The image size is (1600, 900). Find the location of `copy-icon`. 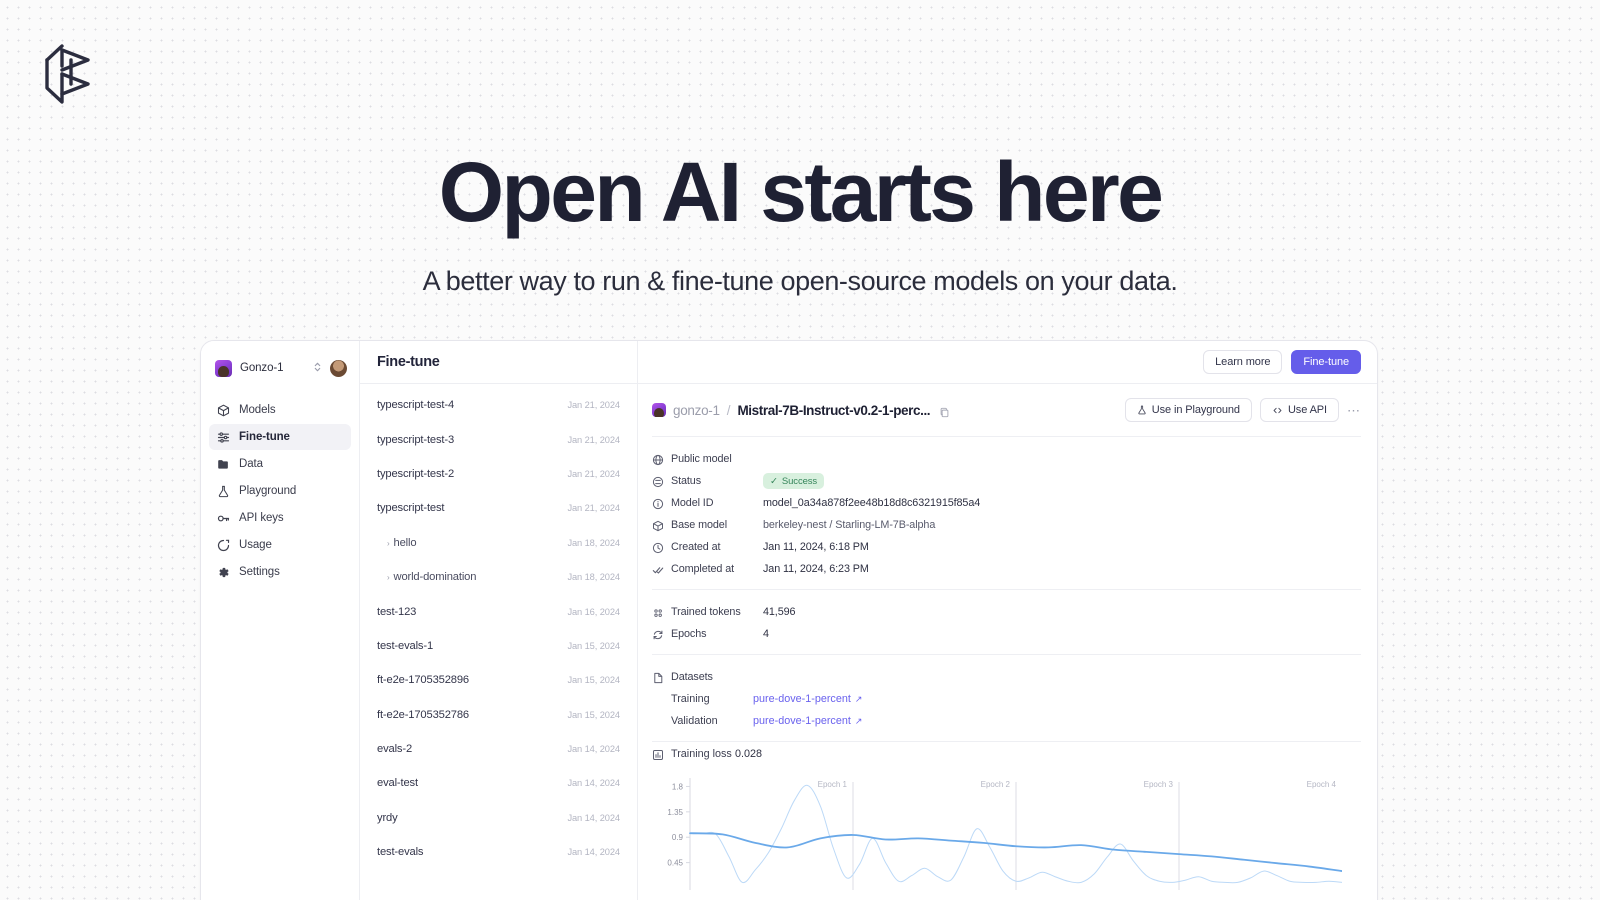

copy-icon is located at coordinates (944, 411).